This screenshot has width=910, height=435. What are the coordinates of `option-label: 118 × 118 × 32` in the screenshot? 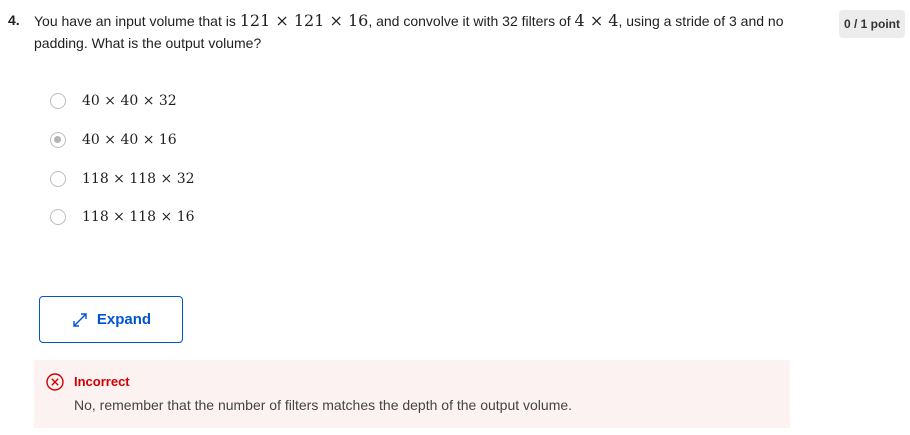 It's located at (138, 179).